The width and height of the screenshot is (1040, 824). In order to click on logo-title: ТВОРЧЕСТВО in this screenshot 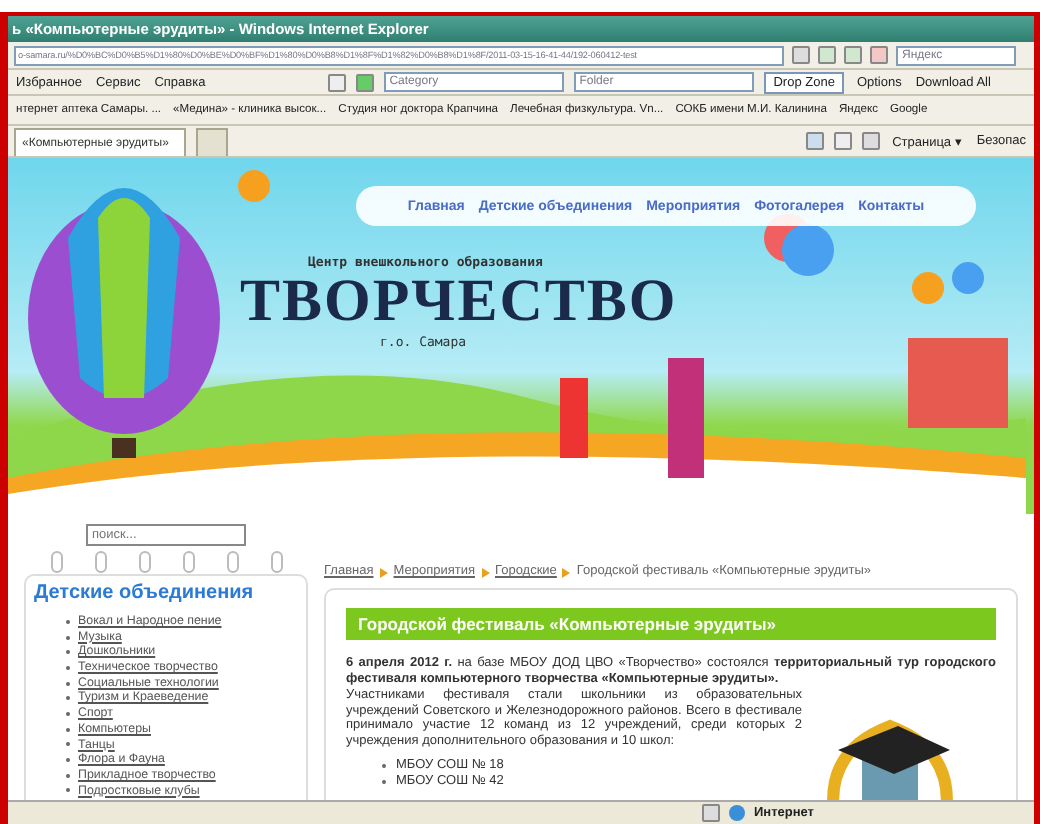, I will do `click(459, 302)`.